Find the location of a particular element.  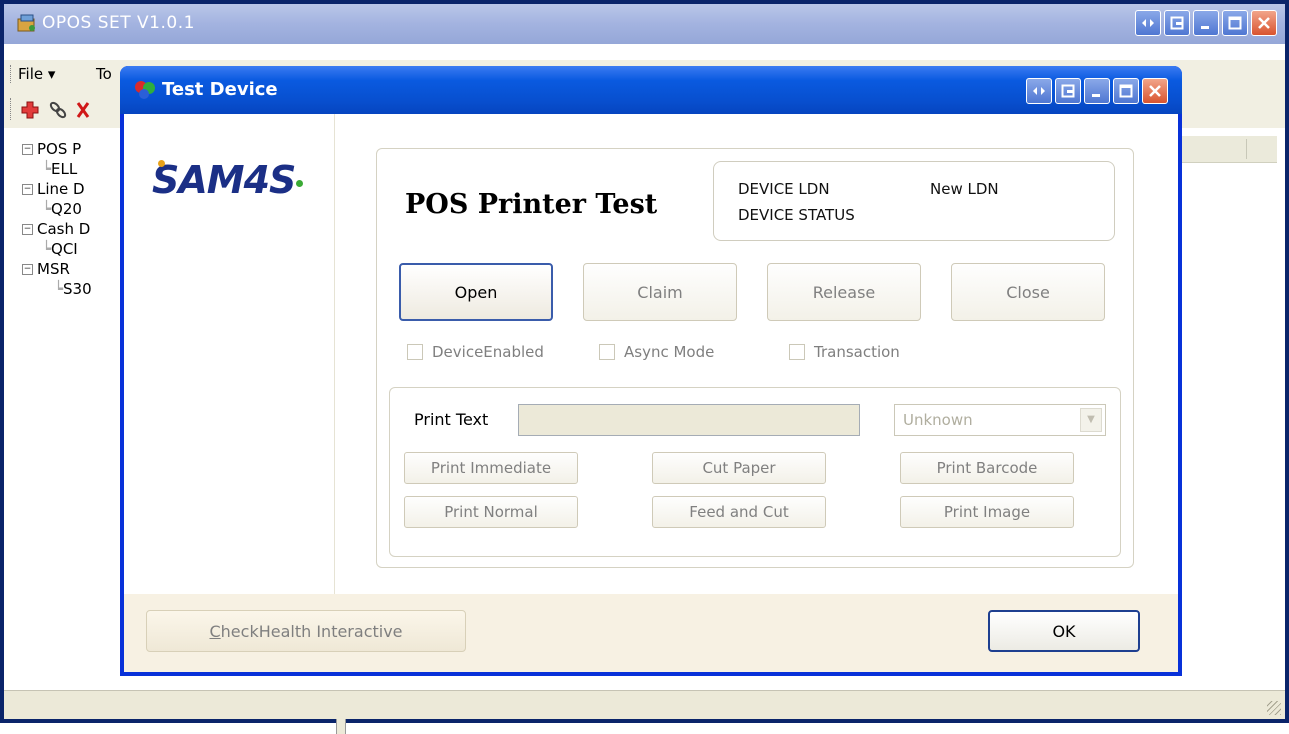

device-enabled-checkbox: DeviceEnabled is located at coordinates (475, 352).